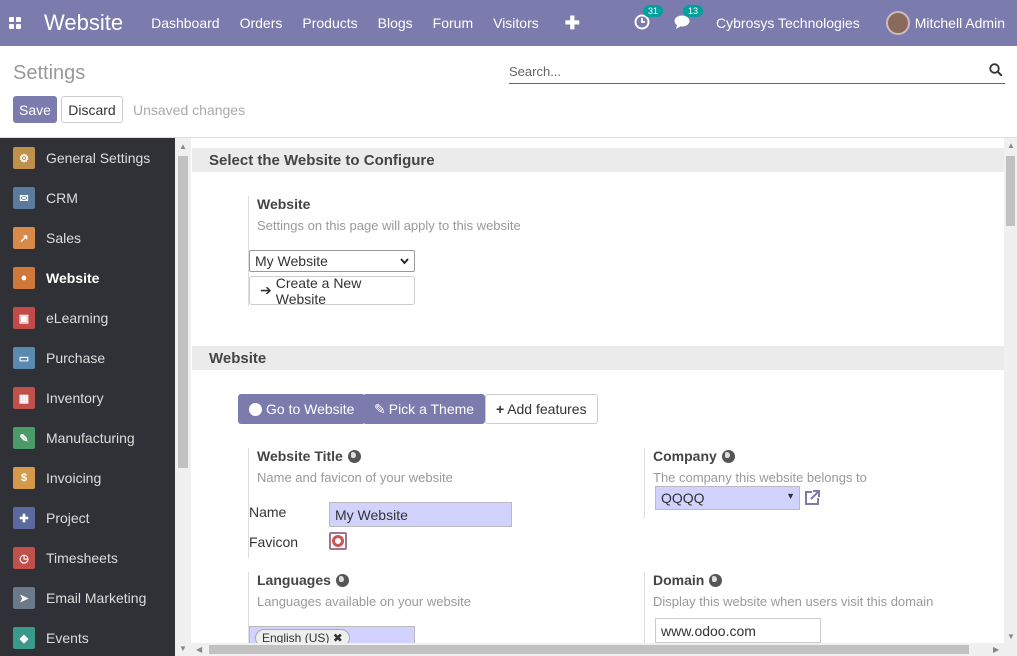  What do you see at coordinates (649, 18) in the screenshot?
I see `activity-clock-icon: 31` at bounding box center [649, 18].